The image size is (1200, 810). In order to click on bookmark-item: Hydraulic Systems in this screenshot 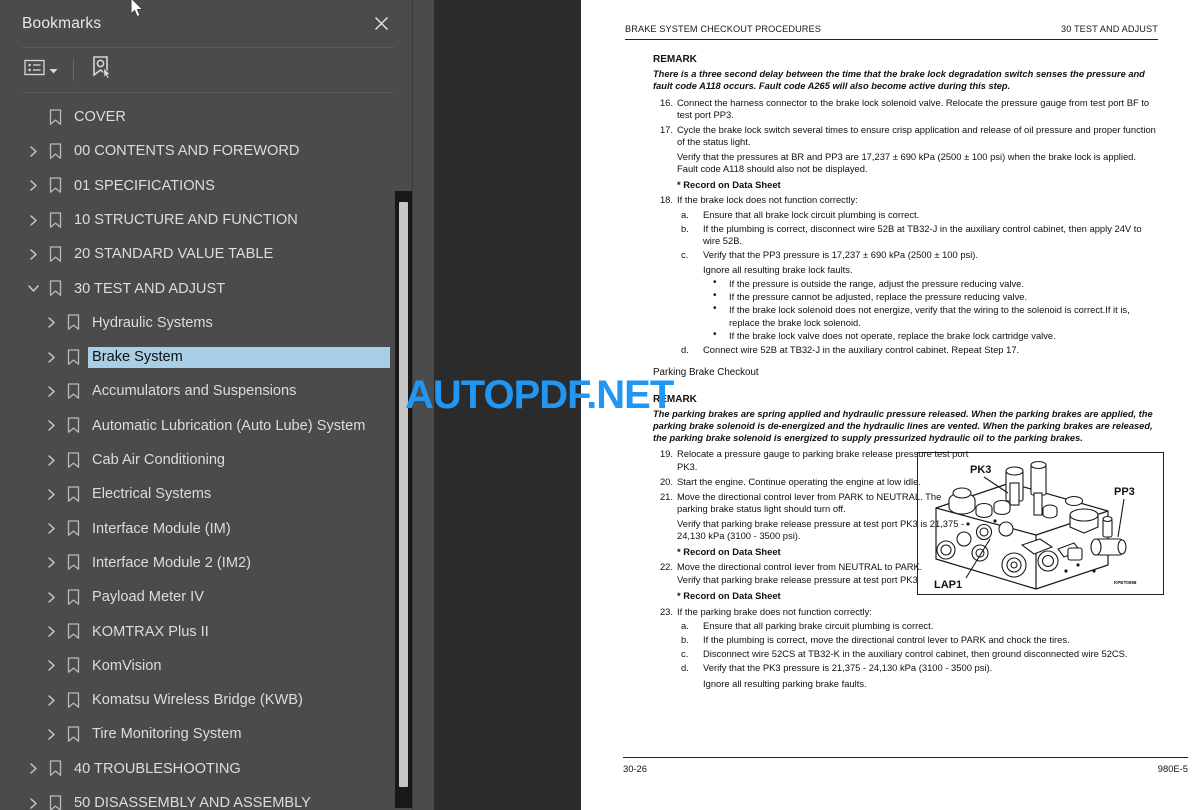, I will do `click(206, 323)`.